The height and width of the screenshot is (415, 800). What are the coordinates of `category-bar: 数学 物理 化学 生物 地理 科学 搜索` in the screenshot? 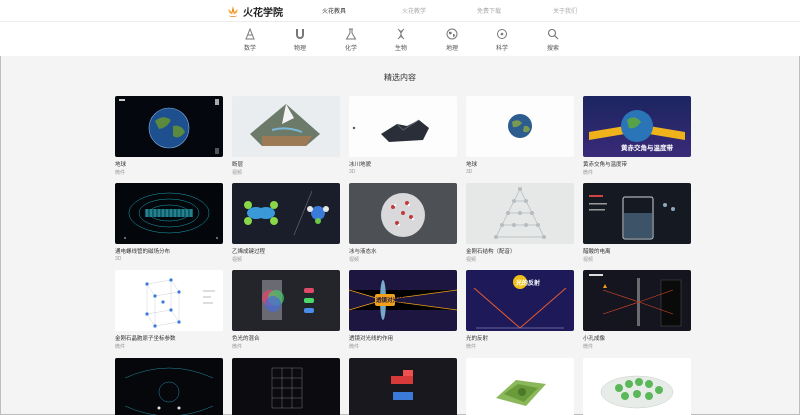 It's located at (400, 39).